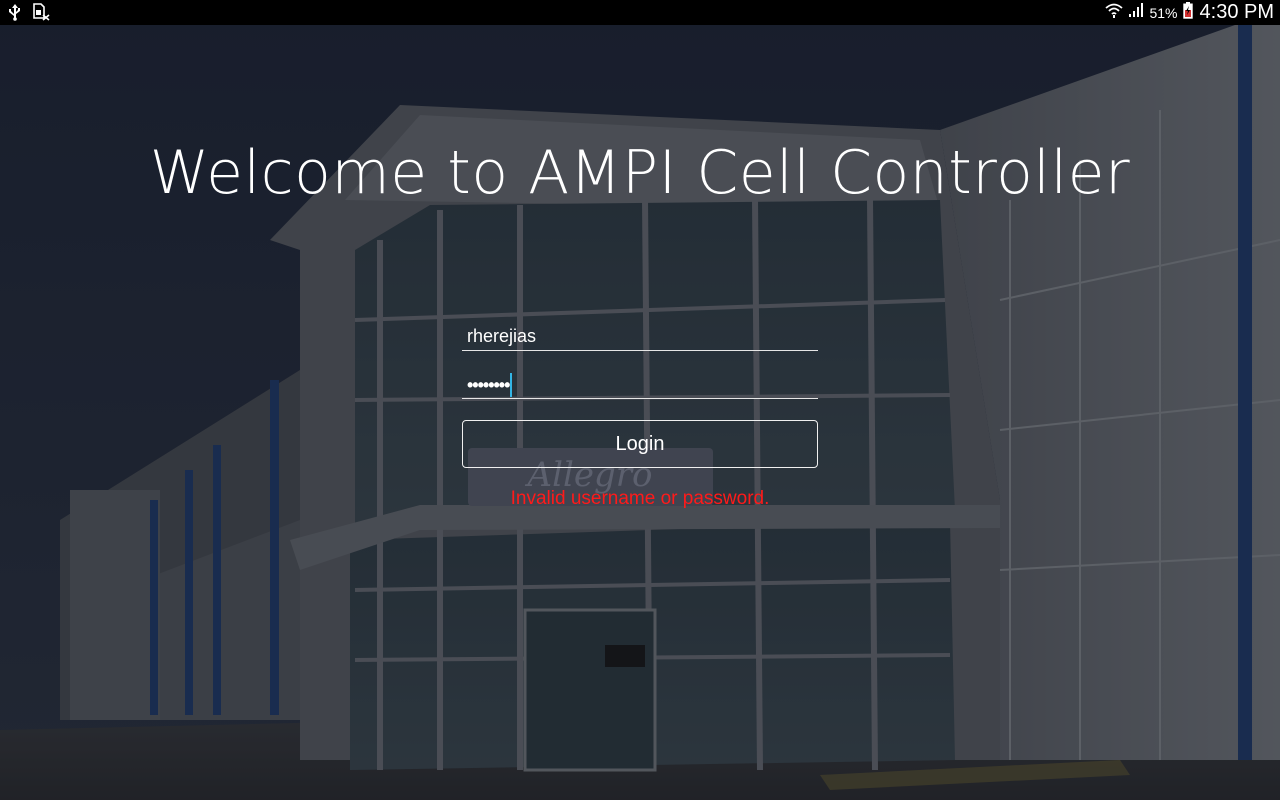  I want to click on password-field: ••••••••, so click(640, 384).